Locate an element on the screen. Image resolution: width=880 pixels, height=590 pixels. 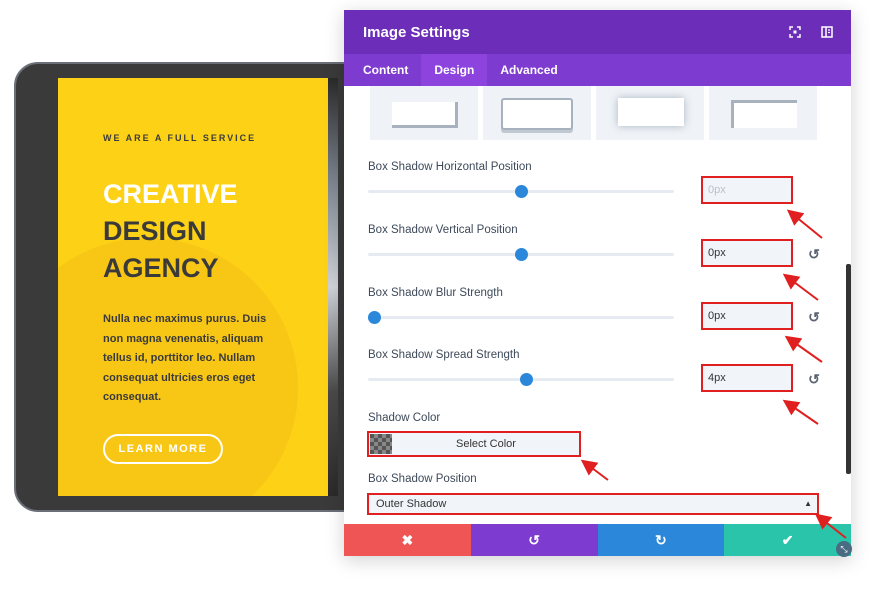
redo-icon: ↻ is located at coordinates (661, 539).